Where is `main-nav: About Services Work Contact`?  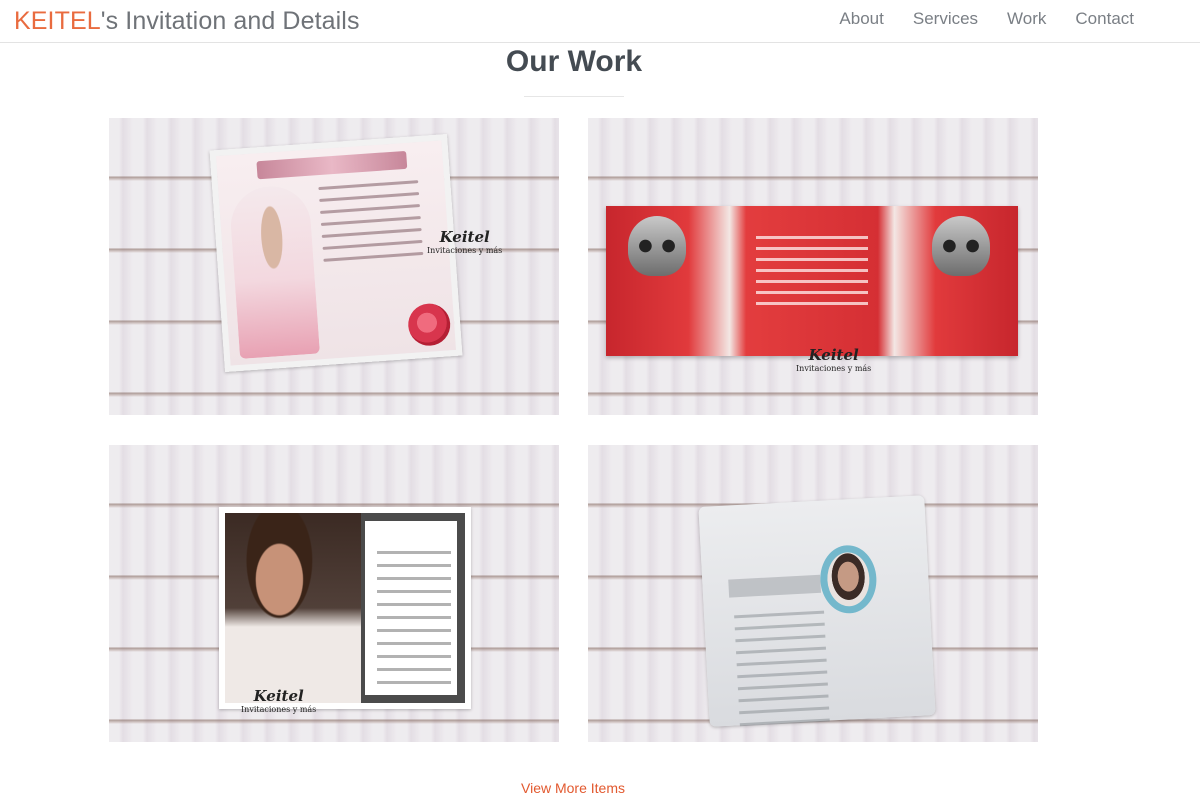 main-nav: About Services Work Contact is located at coordinates (986, 19).